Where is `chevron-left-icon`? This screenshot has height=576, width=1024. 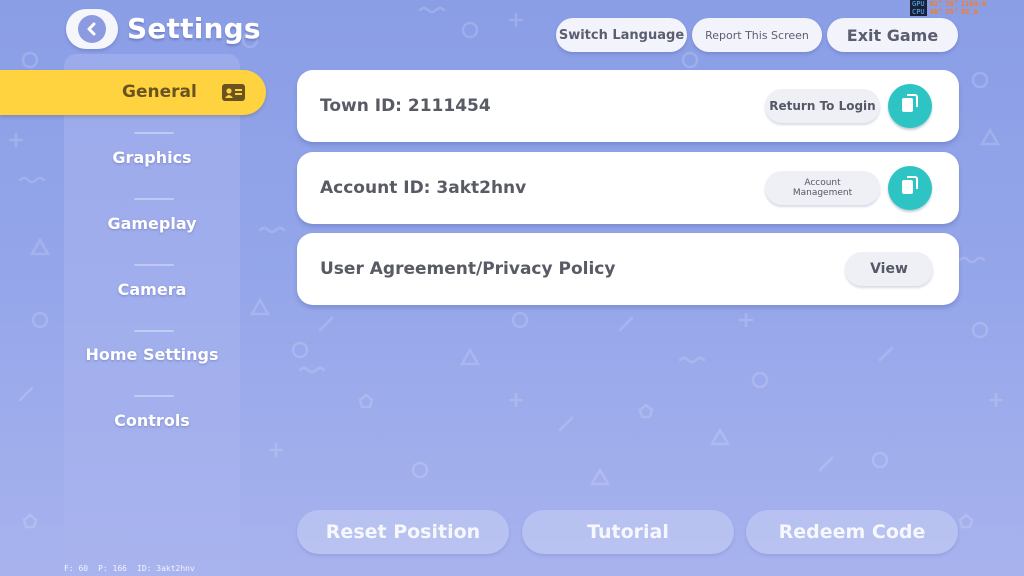 chevron-left-icon is located at coordinates (92, 29).